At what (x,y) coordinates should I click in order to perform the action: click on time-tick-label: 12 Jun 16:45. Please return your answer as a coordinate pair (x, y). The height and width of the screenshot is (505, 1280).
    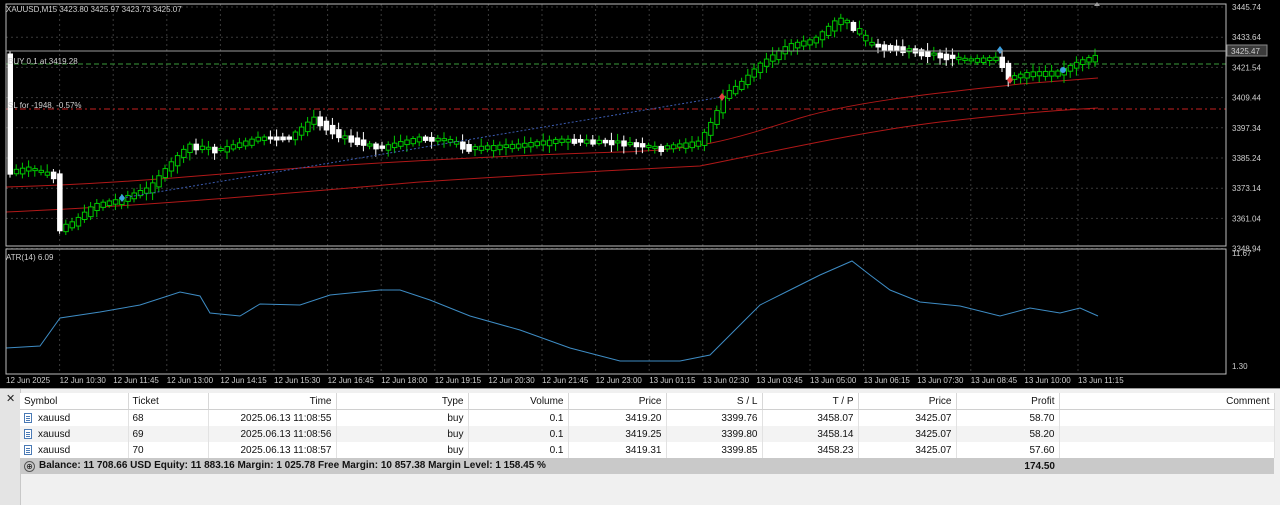
    Looking at the image, I should click on (351, 380).